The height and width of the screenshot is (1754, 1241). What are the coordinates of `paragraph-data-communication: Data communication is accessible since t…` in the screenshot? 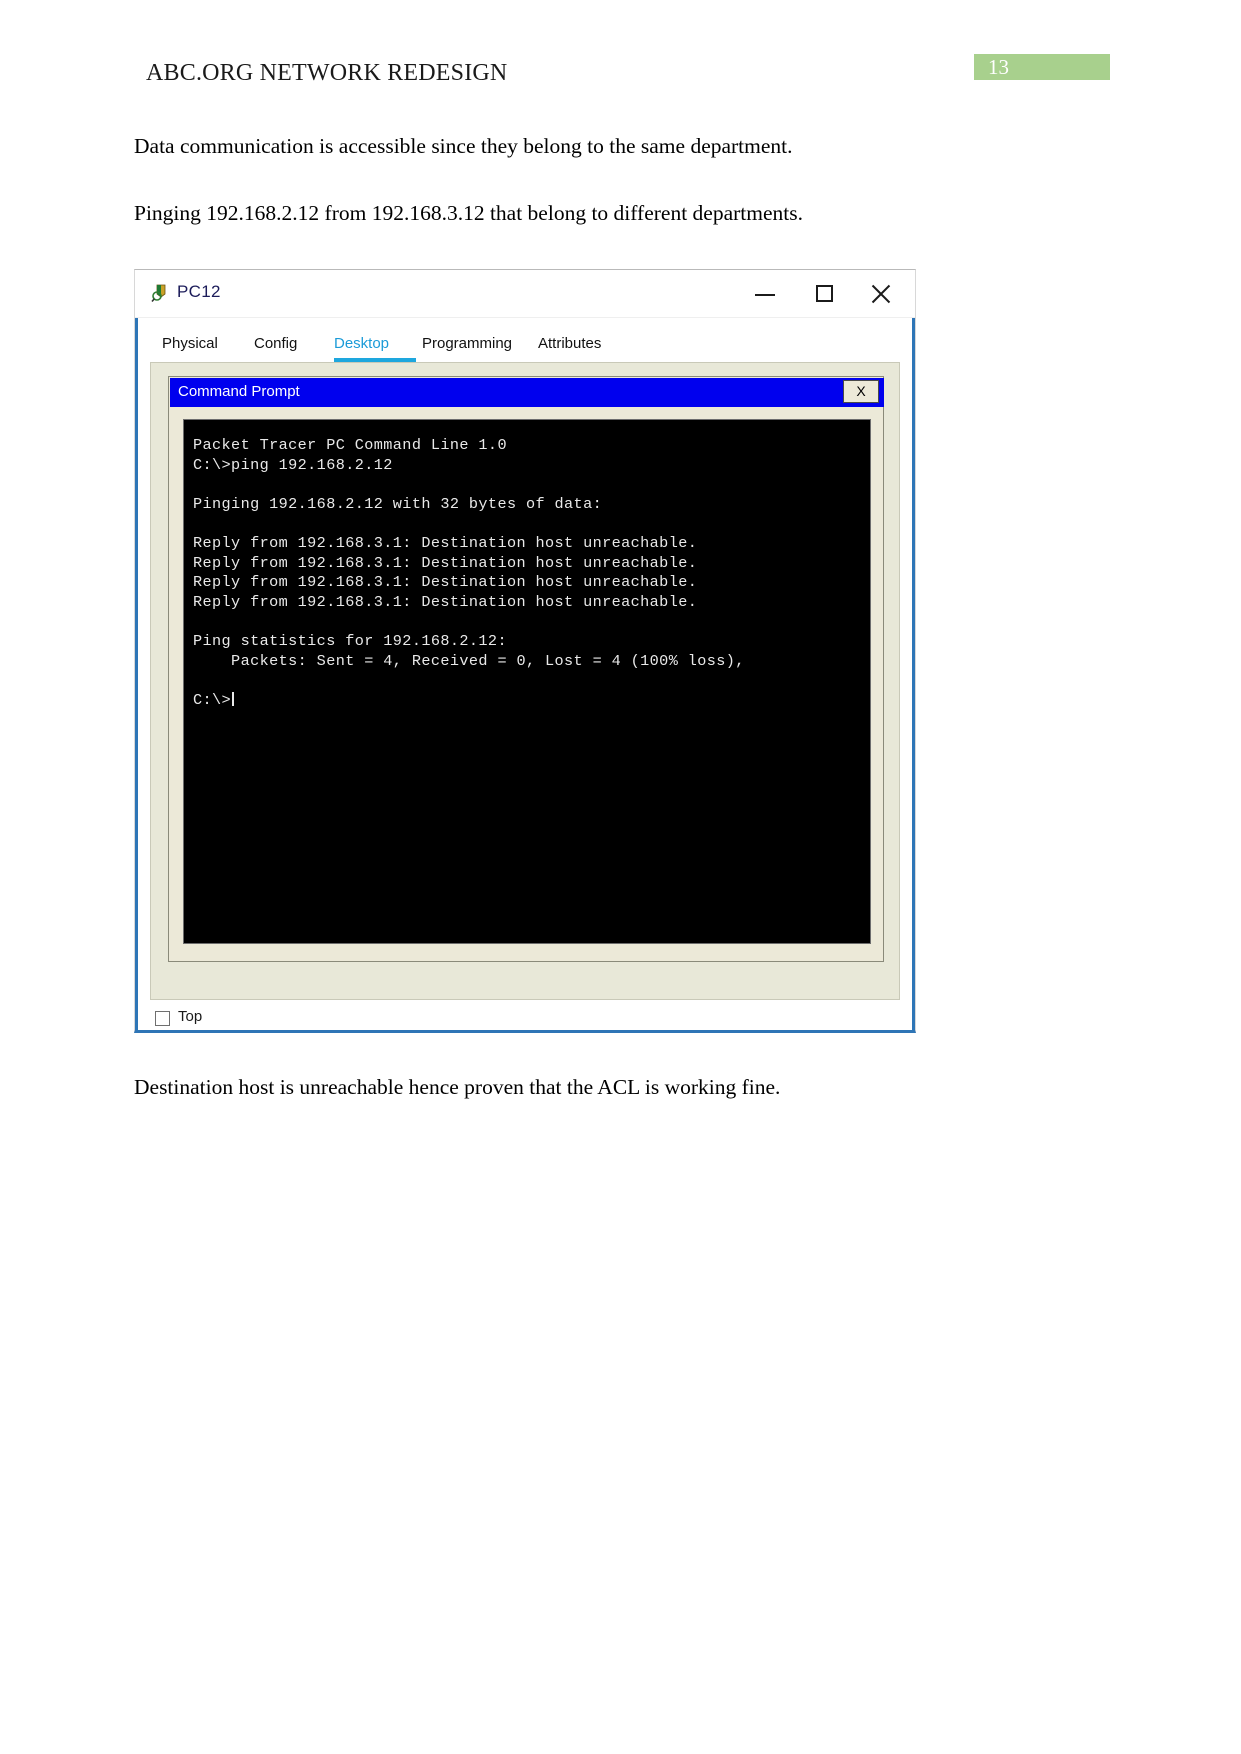 It's located at (463, 146).